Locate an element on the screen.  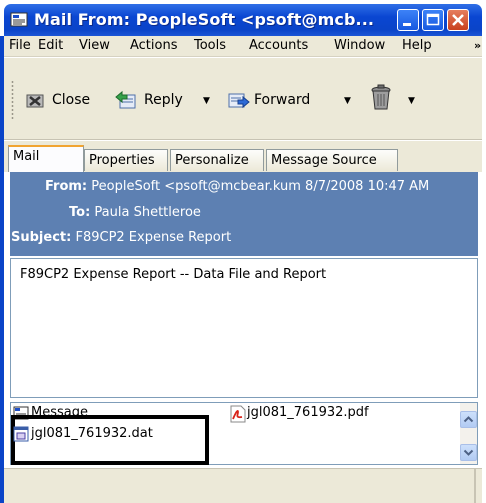
menu-tools: Tools is located at coordinates (210, 45).